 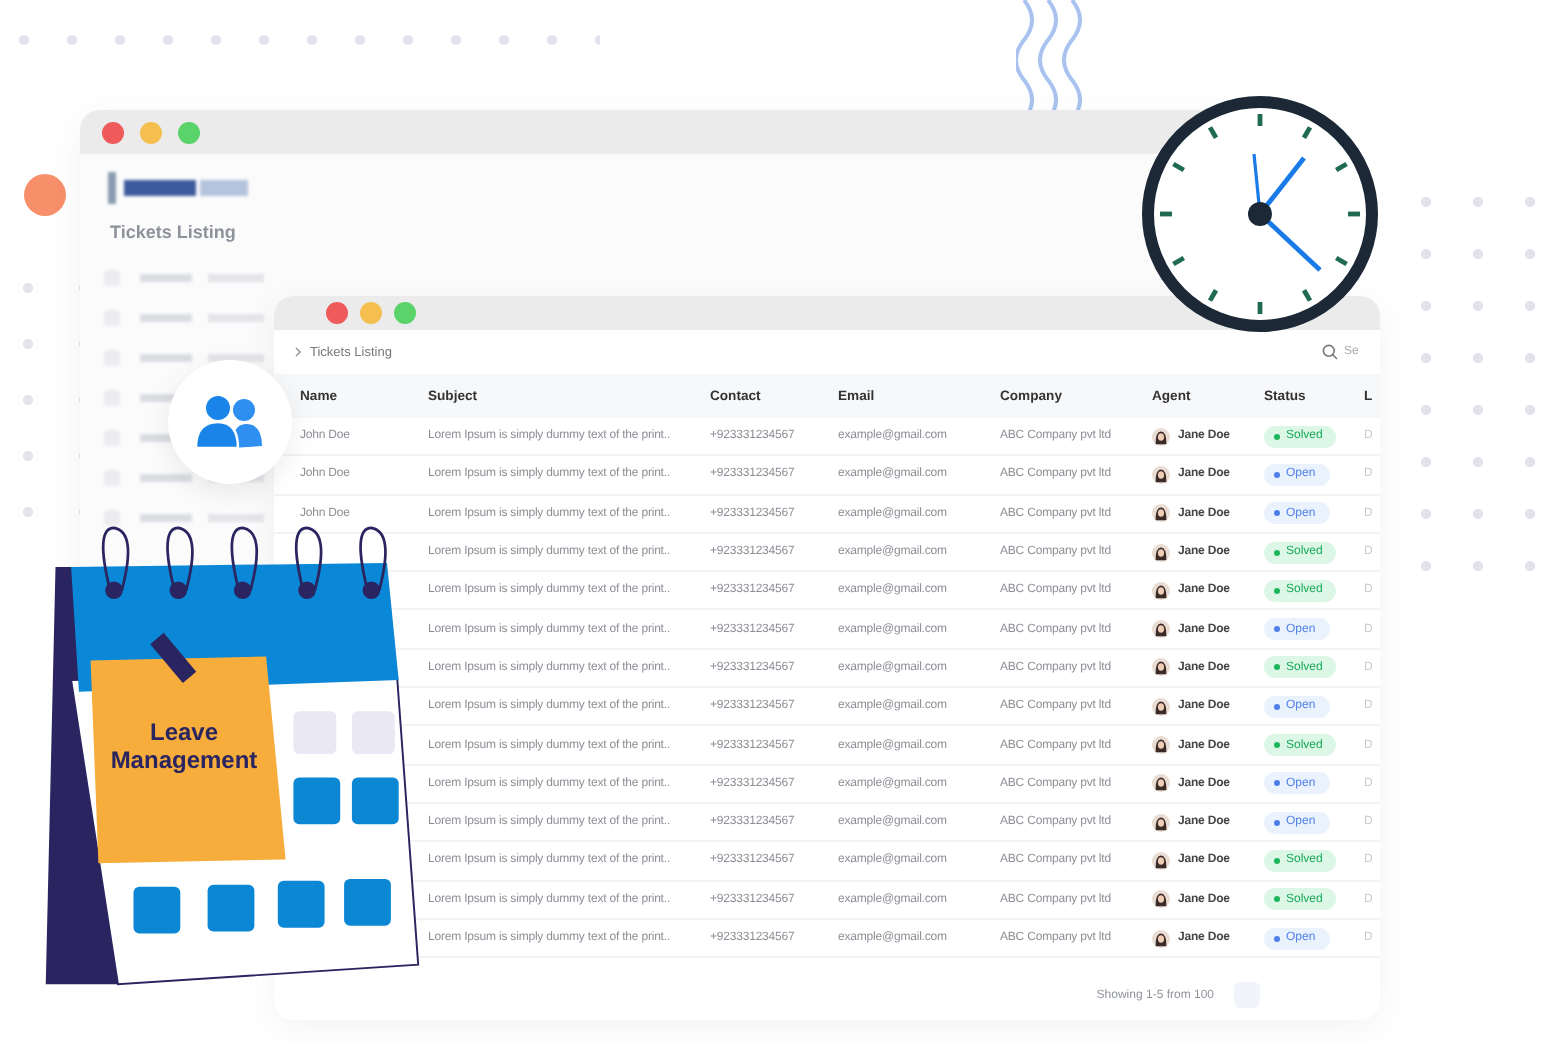 I want to click on search-icon, so click(x=1330, y=352).